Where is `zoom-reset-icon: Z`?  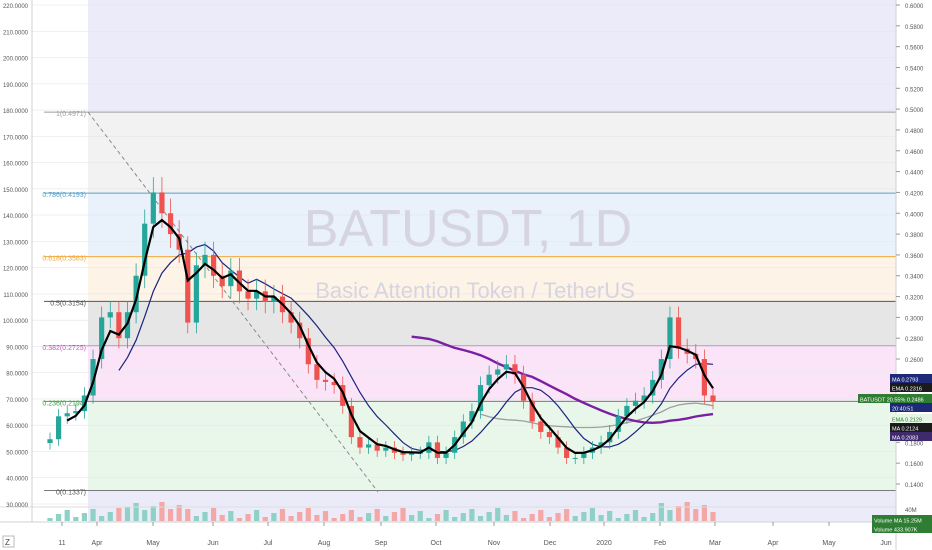 zoom-reset-icon: Z is located at coordinates (8, 541).